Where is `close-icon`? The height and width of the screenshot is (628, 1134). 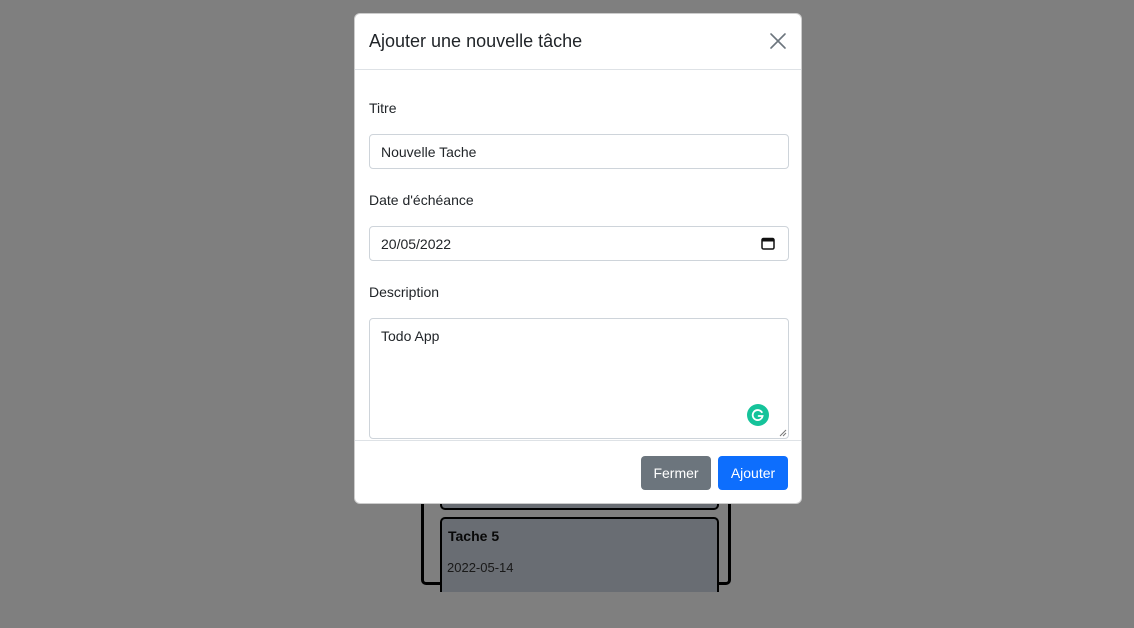
close-icon is located at coordinates (778, 41).